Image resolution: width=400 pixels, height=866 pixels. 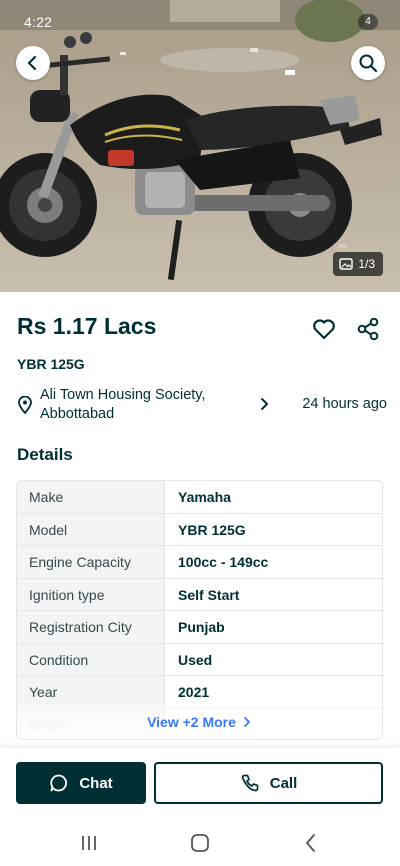 What do you see at coordinates (191, 722) in the screenshot?
I see `view-more-label: View +2 More` at bounding box center [191, 722].